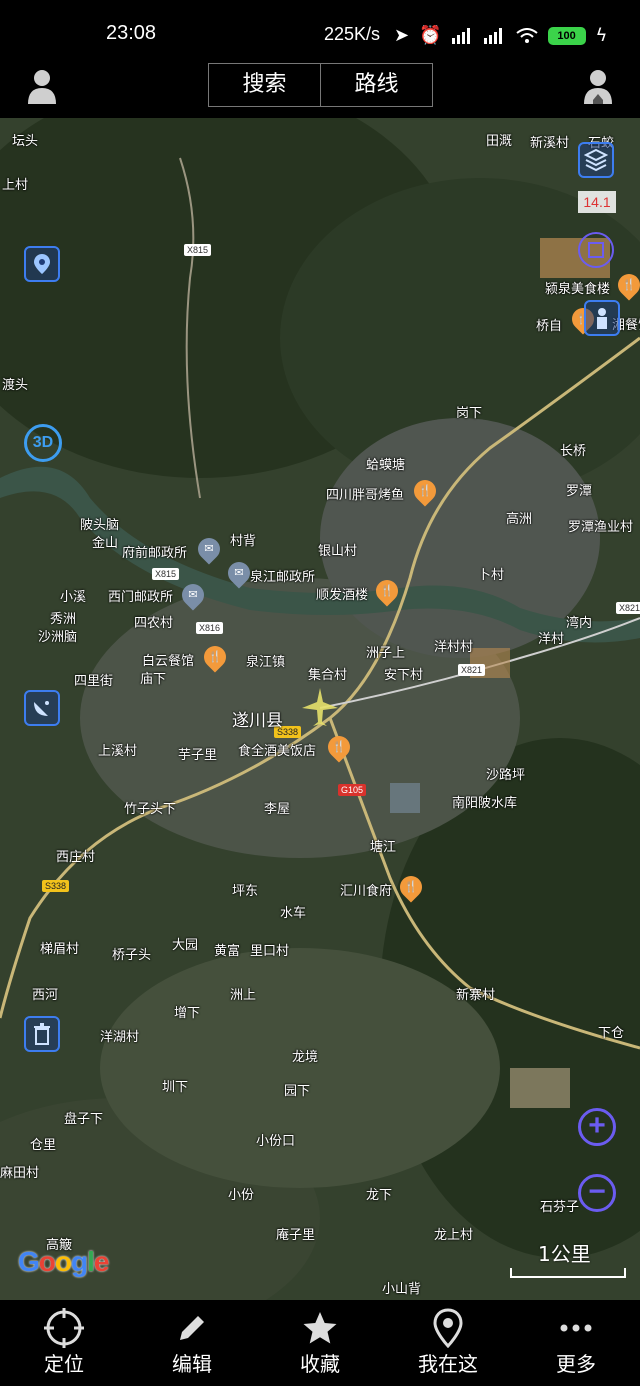 The width and height of the screenshot is (640, 1386). Describe the element at coordinates (64, 1324) in the screenshot. I see `crosshair-icon` at that location.